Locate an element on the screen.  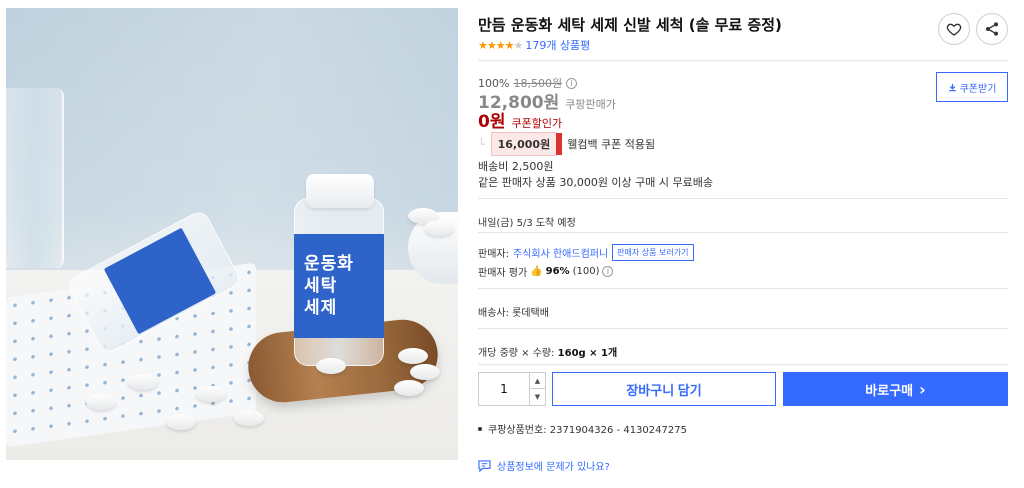
option-row: 개당 중량 × 수량: 160g × 1개 is located at coordinates (547, 351).